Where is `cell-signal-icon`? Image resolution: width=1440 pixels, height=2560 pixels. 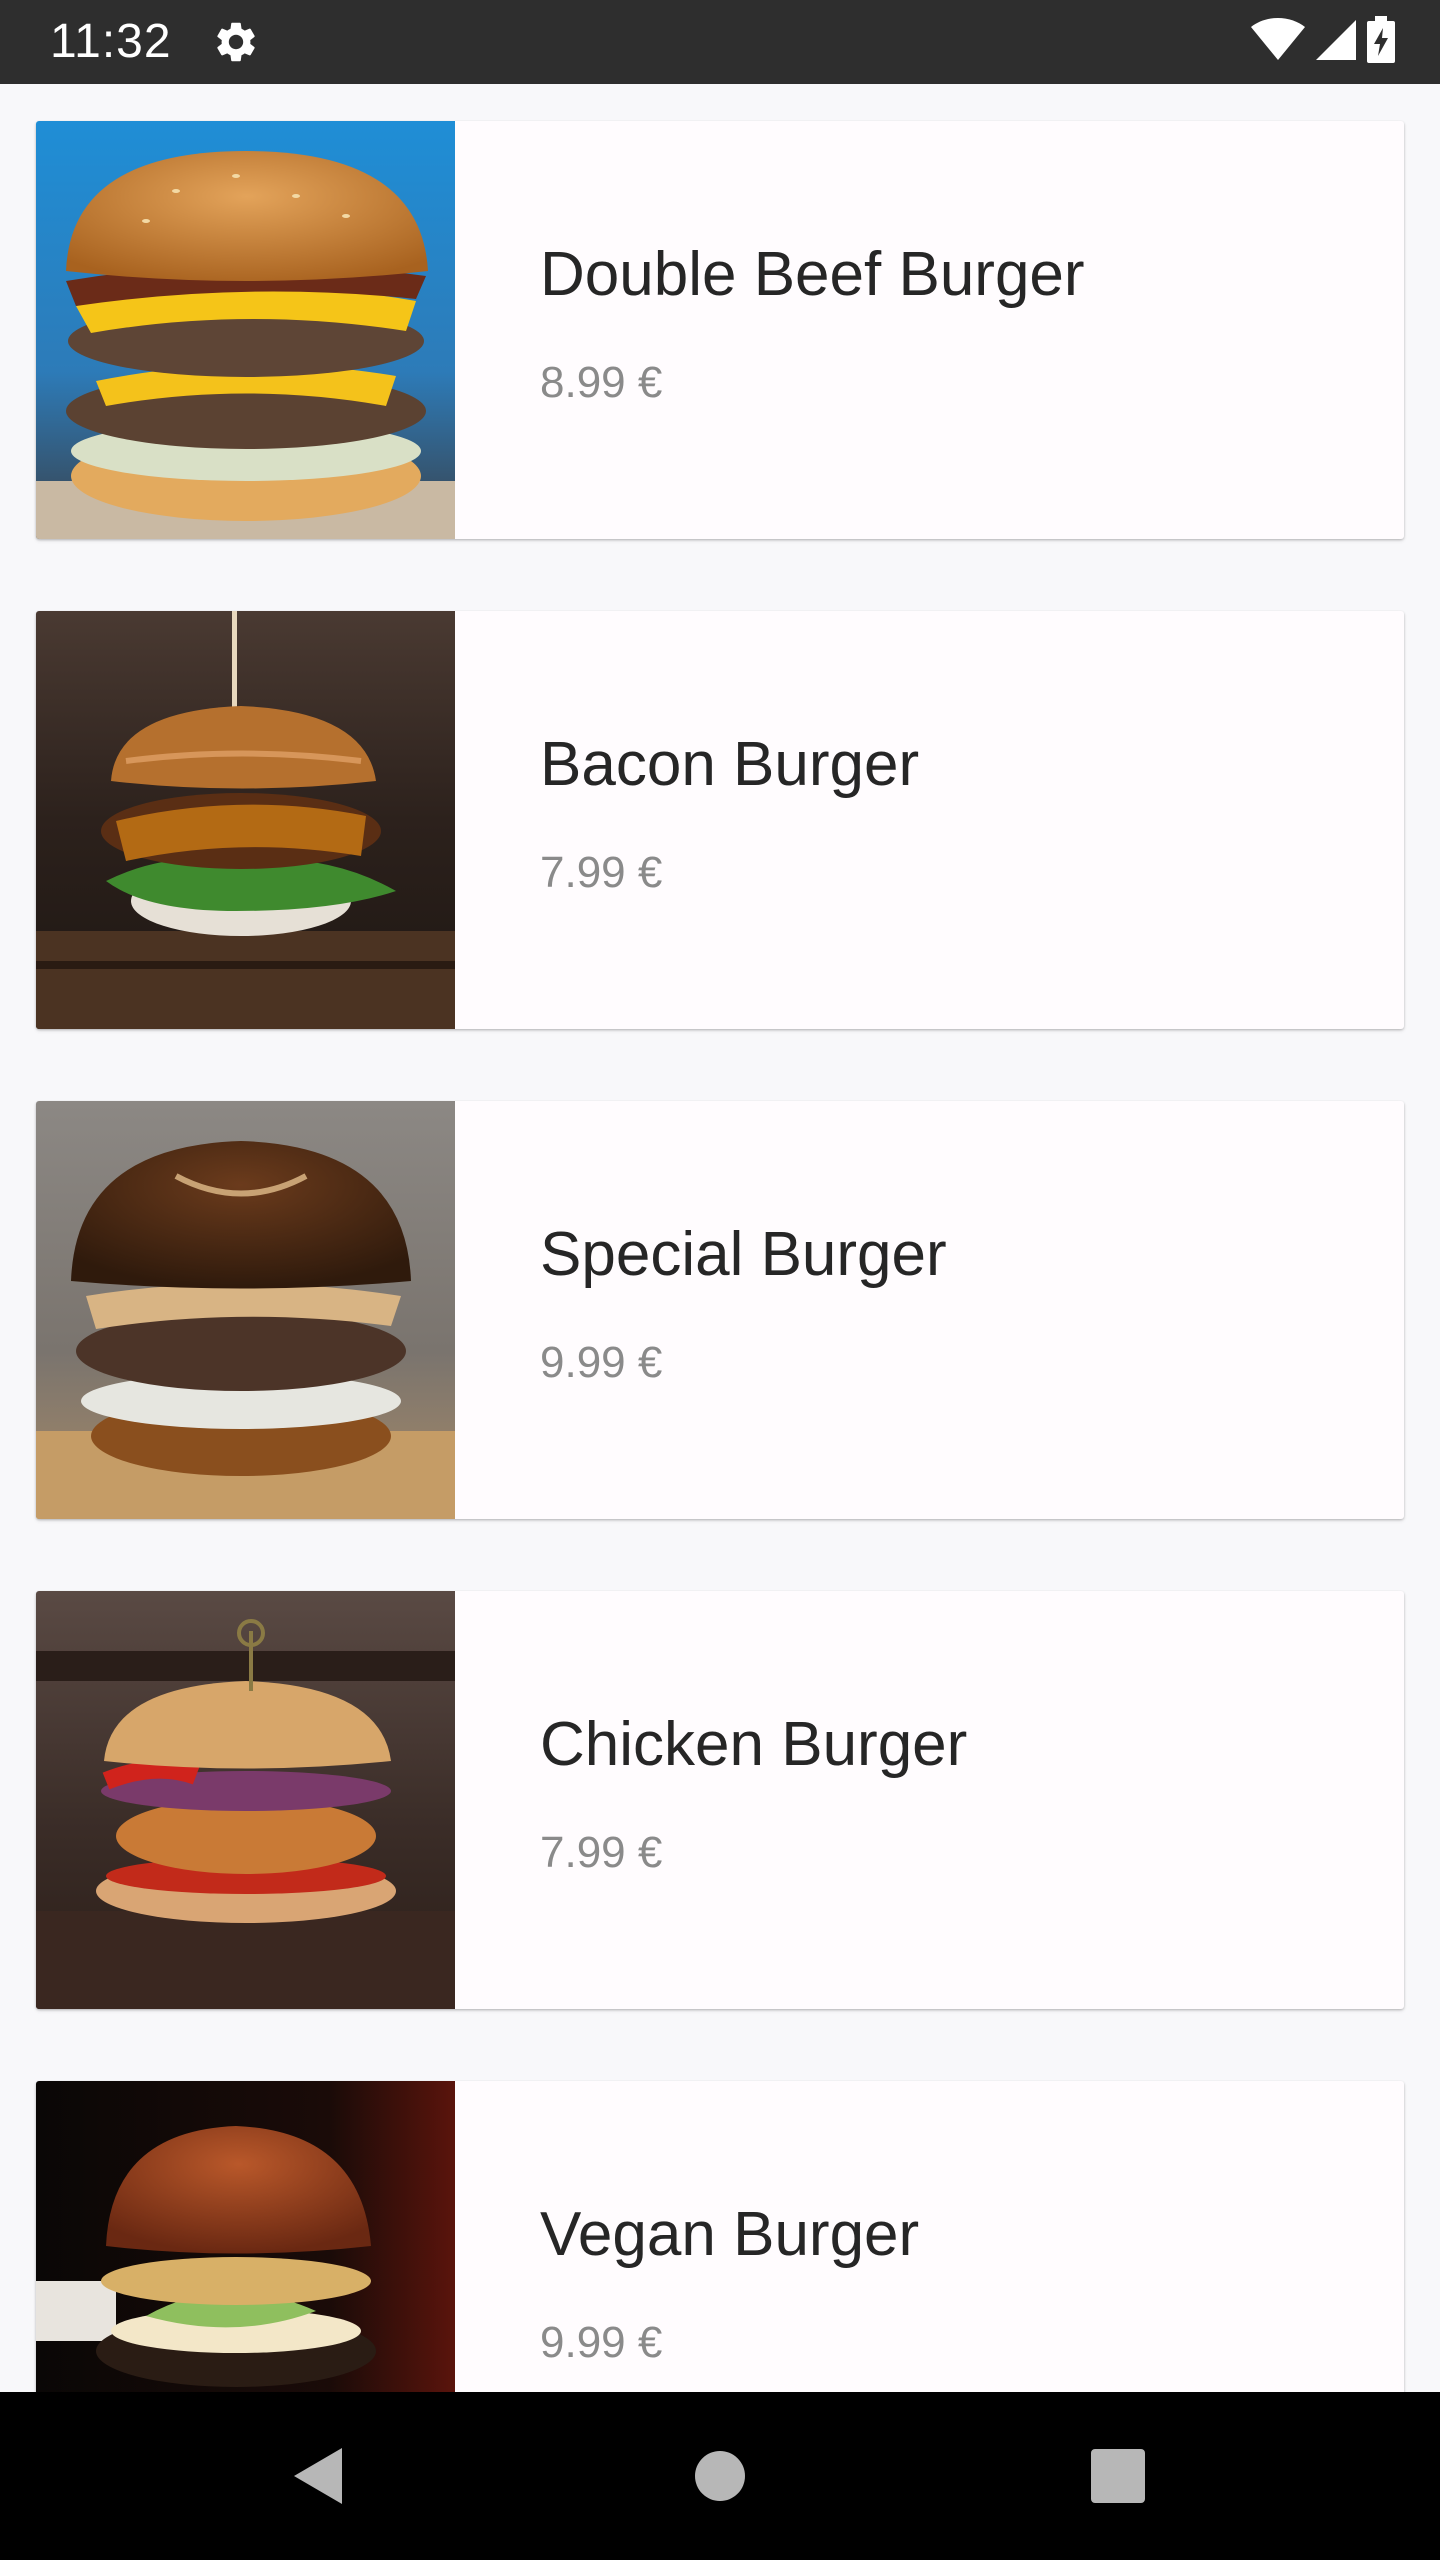
cell-signal-icon is located at coordinates (1336, 42).